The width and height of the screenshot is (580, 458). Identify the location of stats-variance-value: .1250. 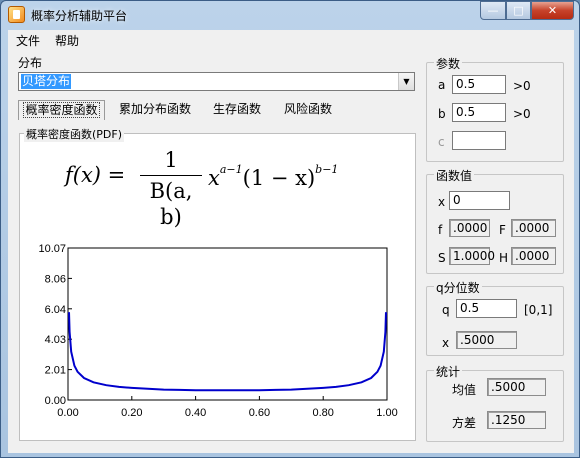
(516, 420).